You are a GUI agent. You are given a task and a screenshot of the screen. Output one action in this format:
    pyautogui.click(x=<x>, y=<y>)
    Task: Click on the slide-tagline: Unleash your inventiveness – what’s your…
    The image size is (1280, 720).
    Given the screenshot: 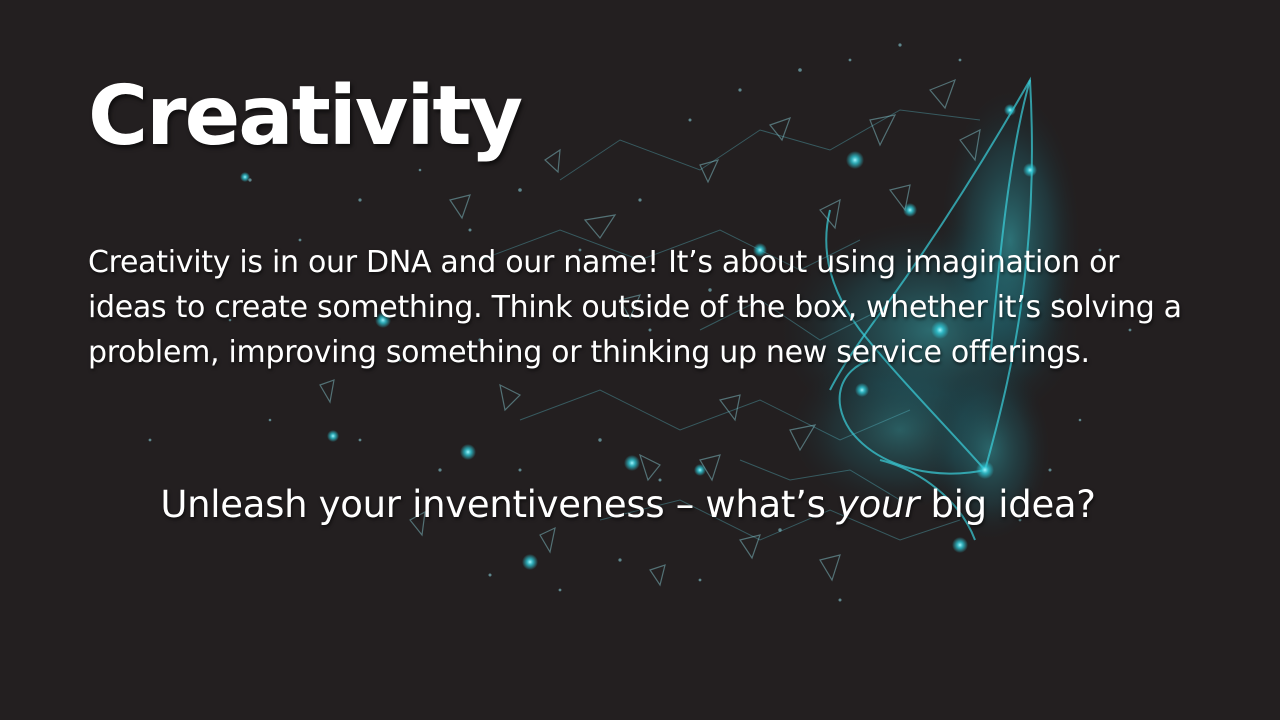 What is the action you would take?
    pyautogui.click(x=628, y=505)
    